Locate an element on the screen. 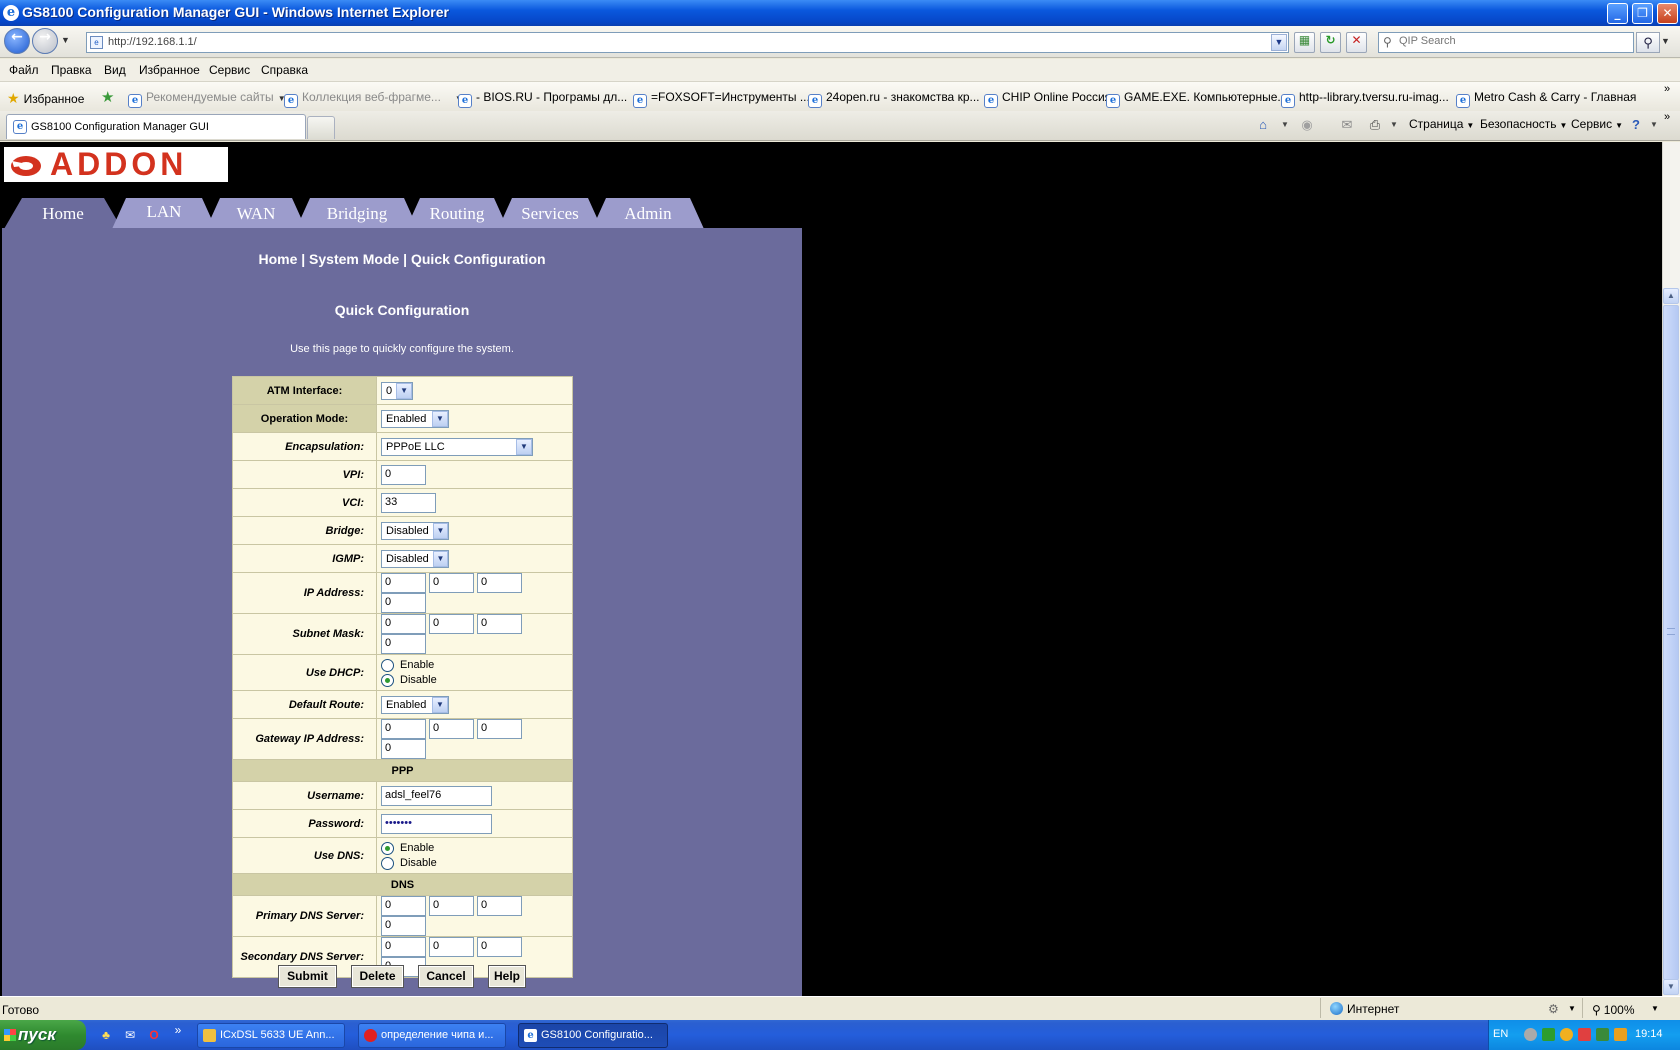 The height and width of the screenshot is (1050, 1680). history-dropdown-icon: ▼ is located at coordinates (65, 40).